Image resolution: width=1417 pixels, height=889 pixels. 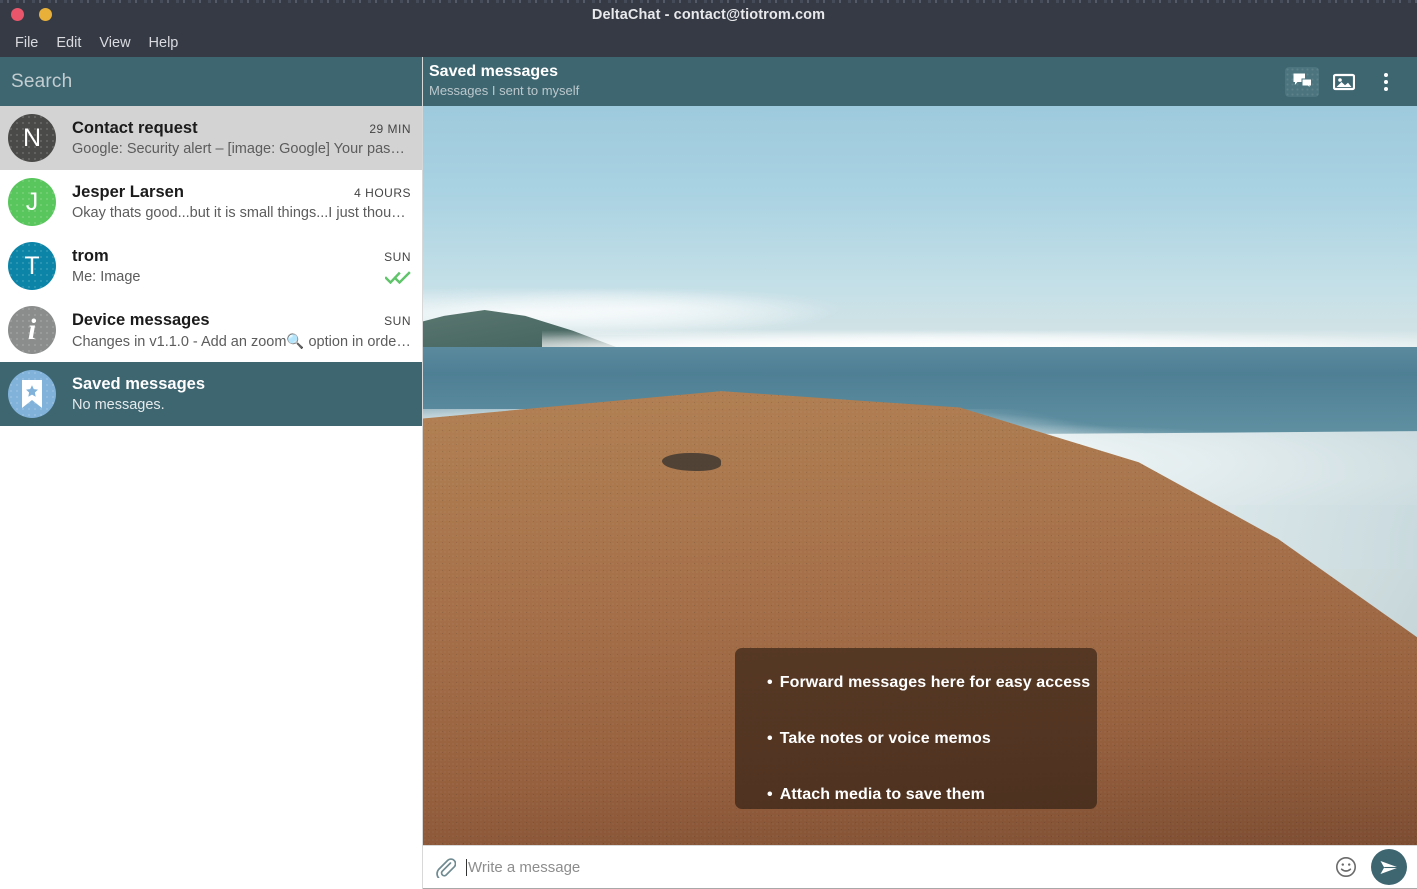 What do you see at coordinates (41, 82) in the screenshot?
I see `search-input: Search` at bounding box center [41, 82].